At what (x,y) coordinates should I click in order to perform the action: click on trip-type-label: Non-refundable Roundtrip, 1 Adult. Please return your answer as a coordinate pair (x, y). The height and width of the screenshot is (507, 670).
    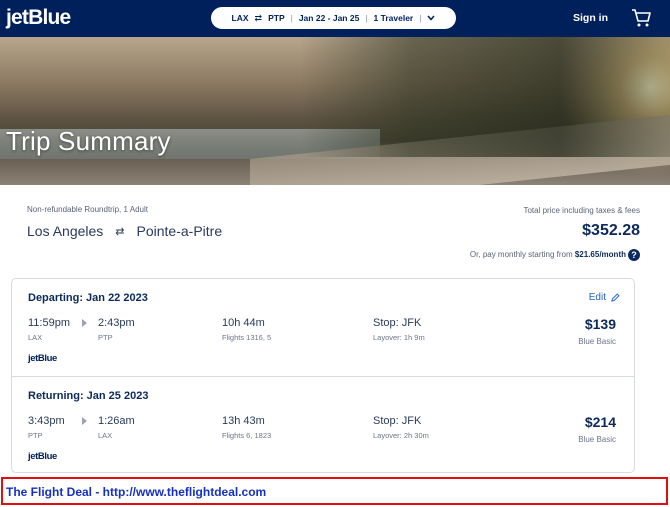
    Looking at the image, I should click on (87, 209).